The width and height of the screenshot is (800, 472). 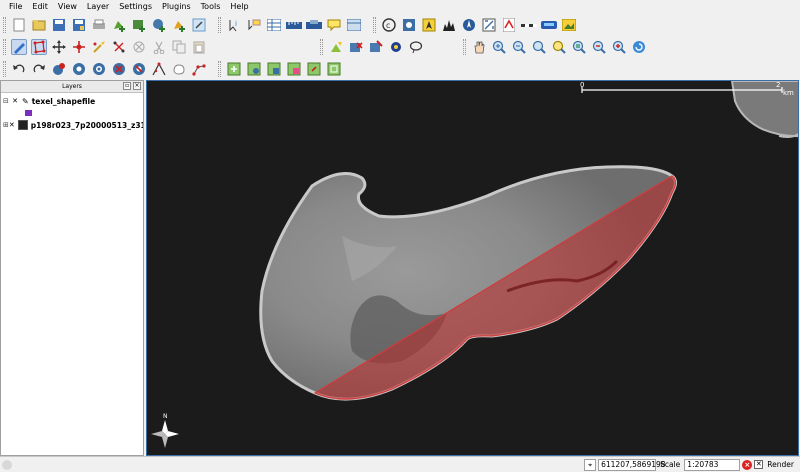 I want to click on zoom-layer-icon, so click(x=579, y=47).